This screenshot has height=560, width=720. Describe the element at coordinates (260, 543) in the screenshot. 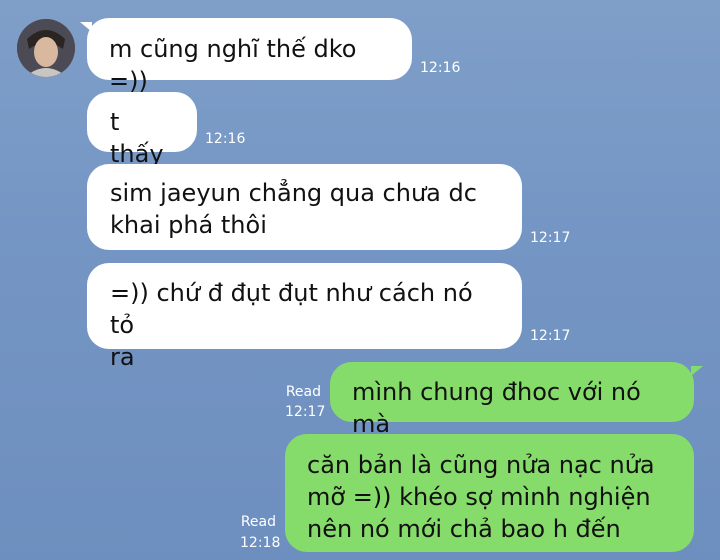

I see `message-timestamp: 12:18` at that location.